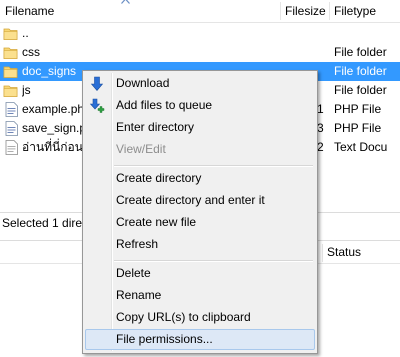 The height and width of the screenshot is (357, 400). What do you see at coordinates (54, 128) in the screenshot?
I see `file-name: save_sign.p` at bounding box center [54, 128].